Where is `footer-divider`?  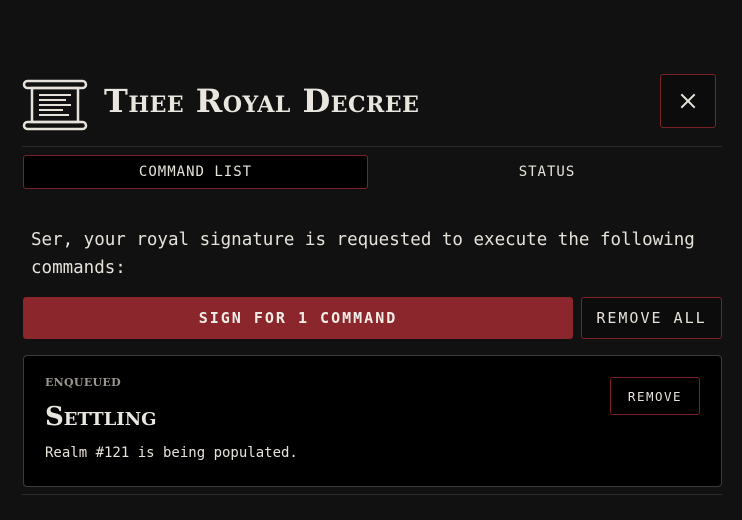 footer-divider is located at coordinates (372, 494).